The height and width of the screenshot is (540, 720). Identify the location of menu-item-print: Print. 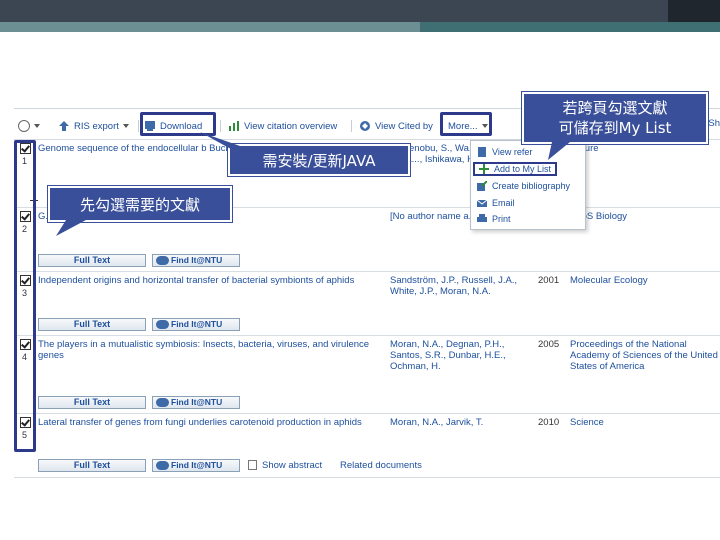
(494, 218).